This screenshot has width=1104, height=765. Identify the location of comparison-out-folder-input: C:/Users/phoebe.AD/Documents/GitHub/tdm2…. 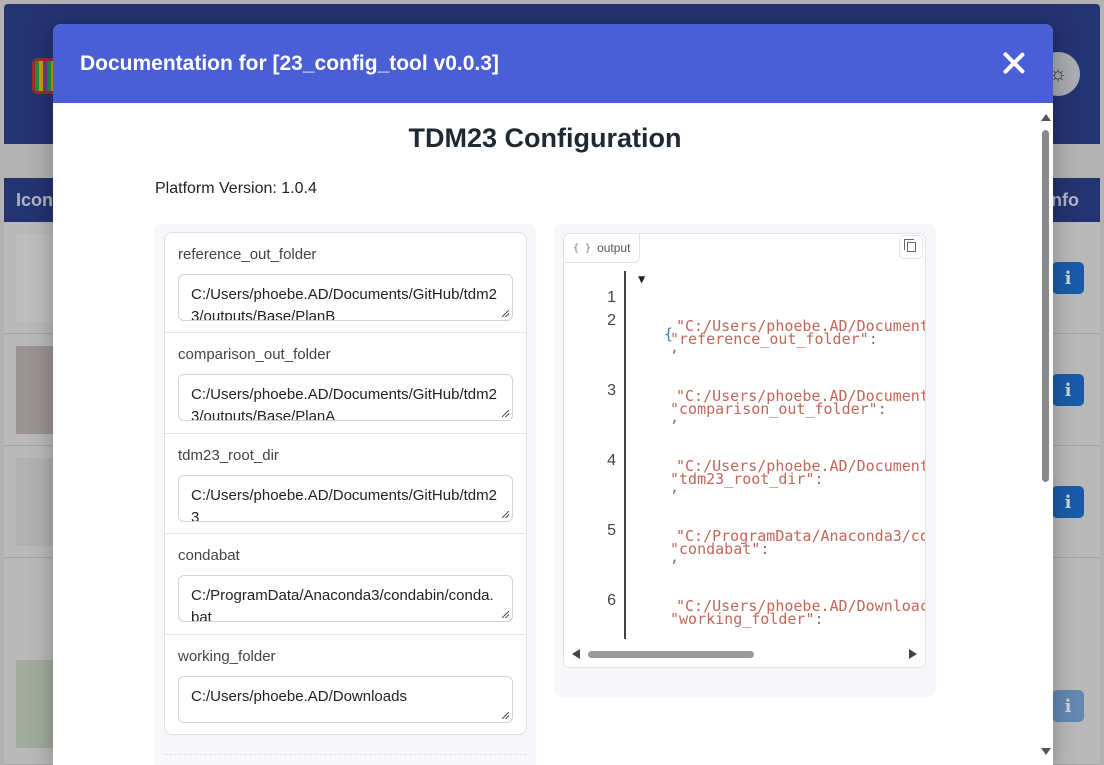
(345, 397).